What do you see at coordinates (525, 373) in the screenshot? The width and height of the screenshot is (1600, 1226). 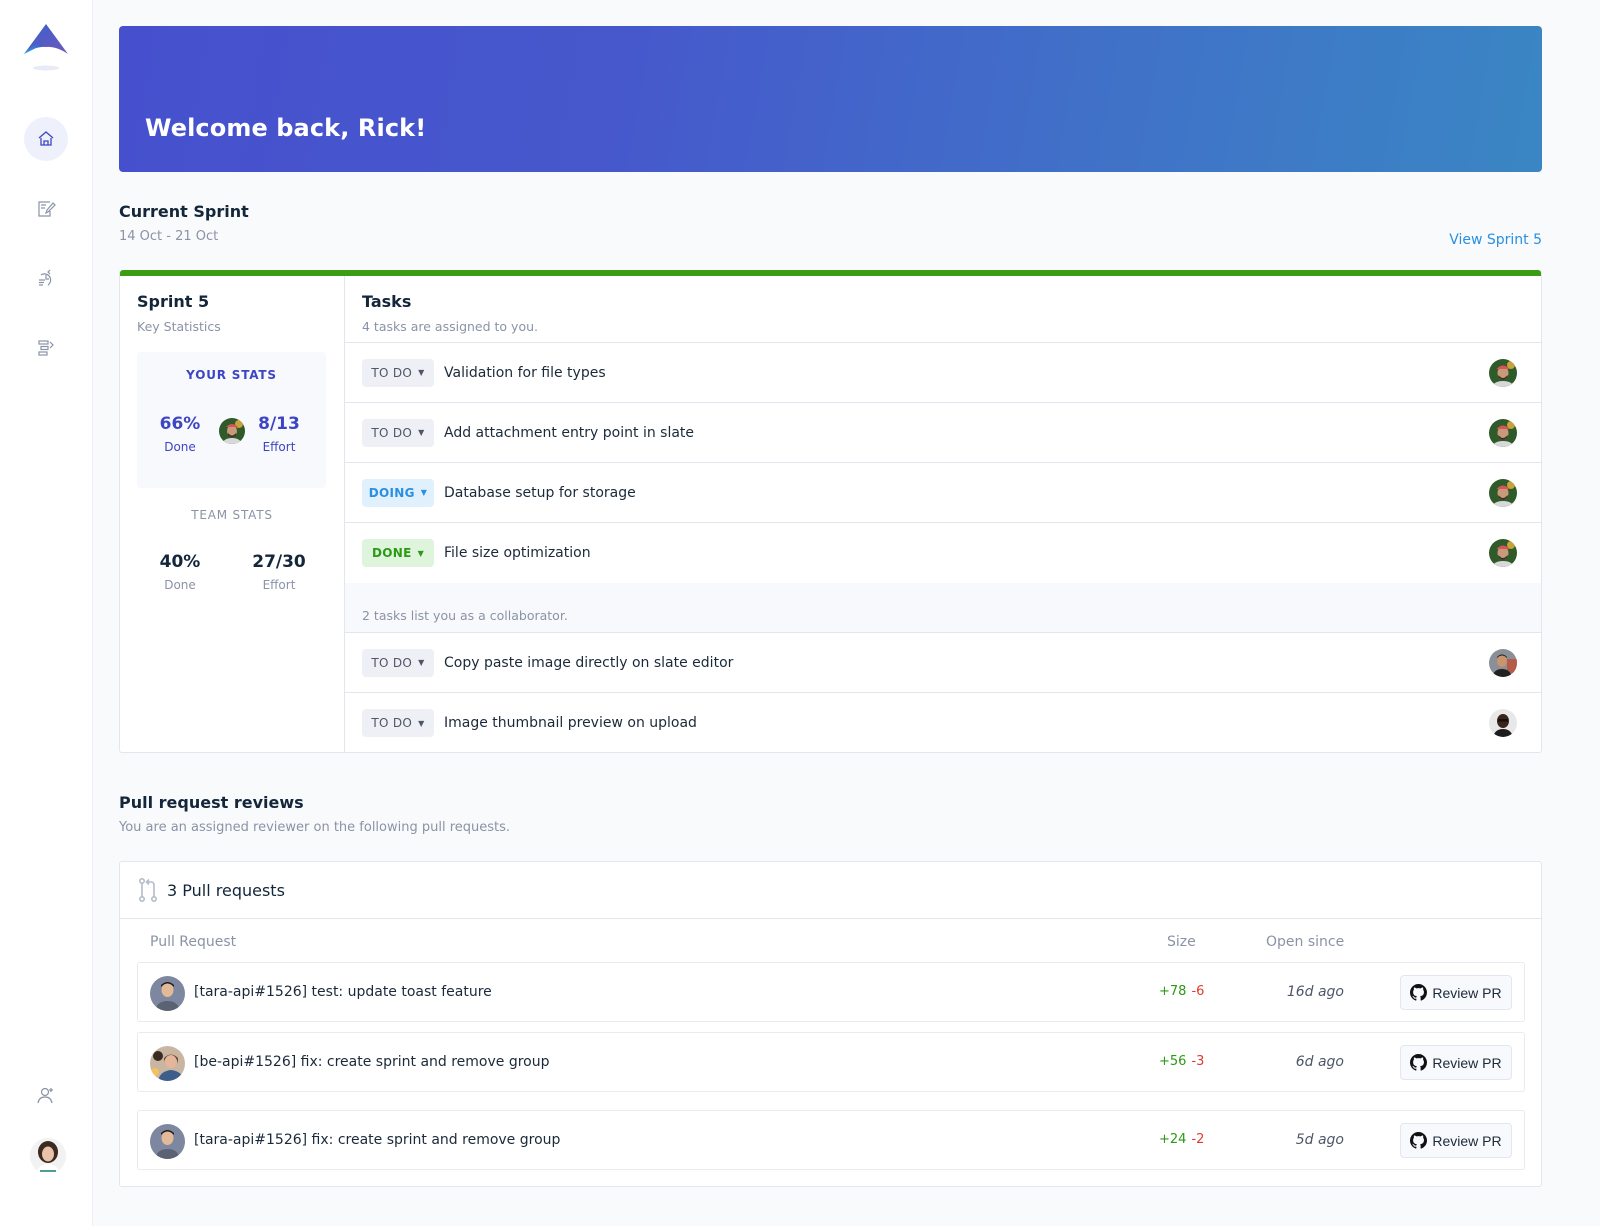 I see `task-title: Validation for file types` at bounding box center [525, 373].